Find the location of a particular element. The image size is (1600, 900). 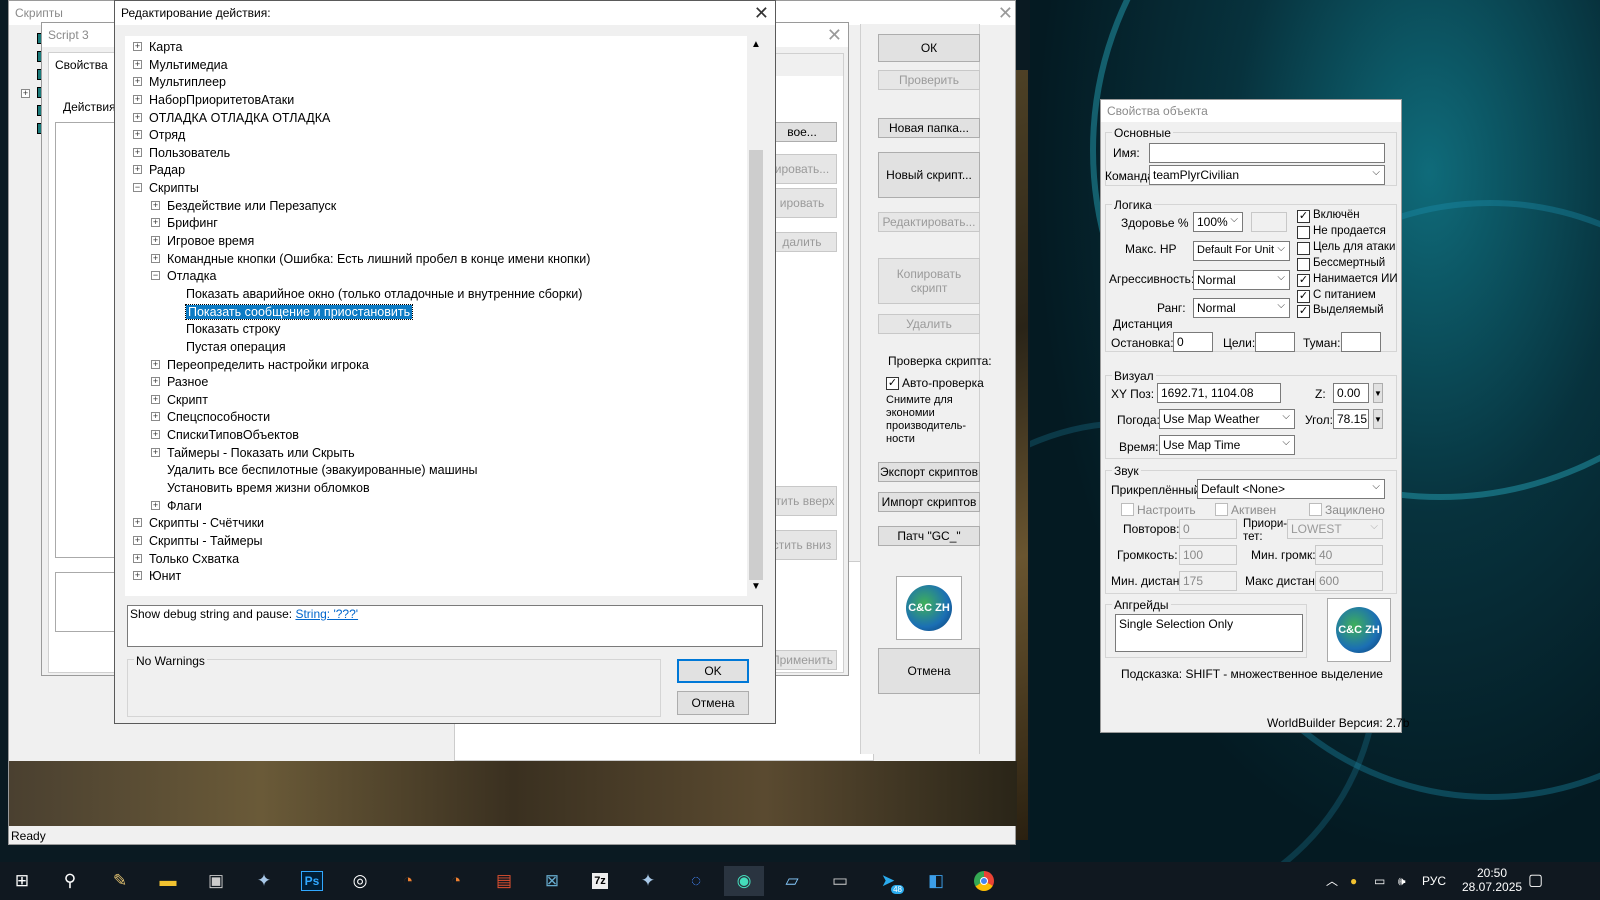

looped-checkbox is located at coordinates (1315, 509).